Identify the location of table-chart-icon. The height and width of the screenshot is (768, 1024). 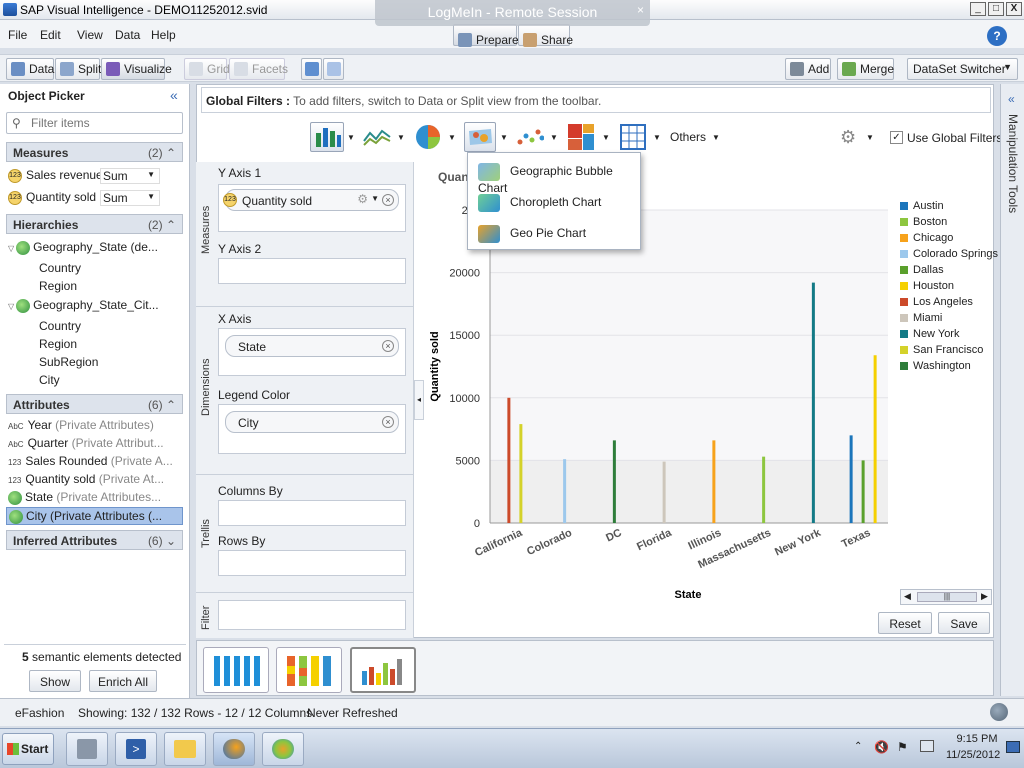
(633, 137).